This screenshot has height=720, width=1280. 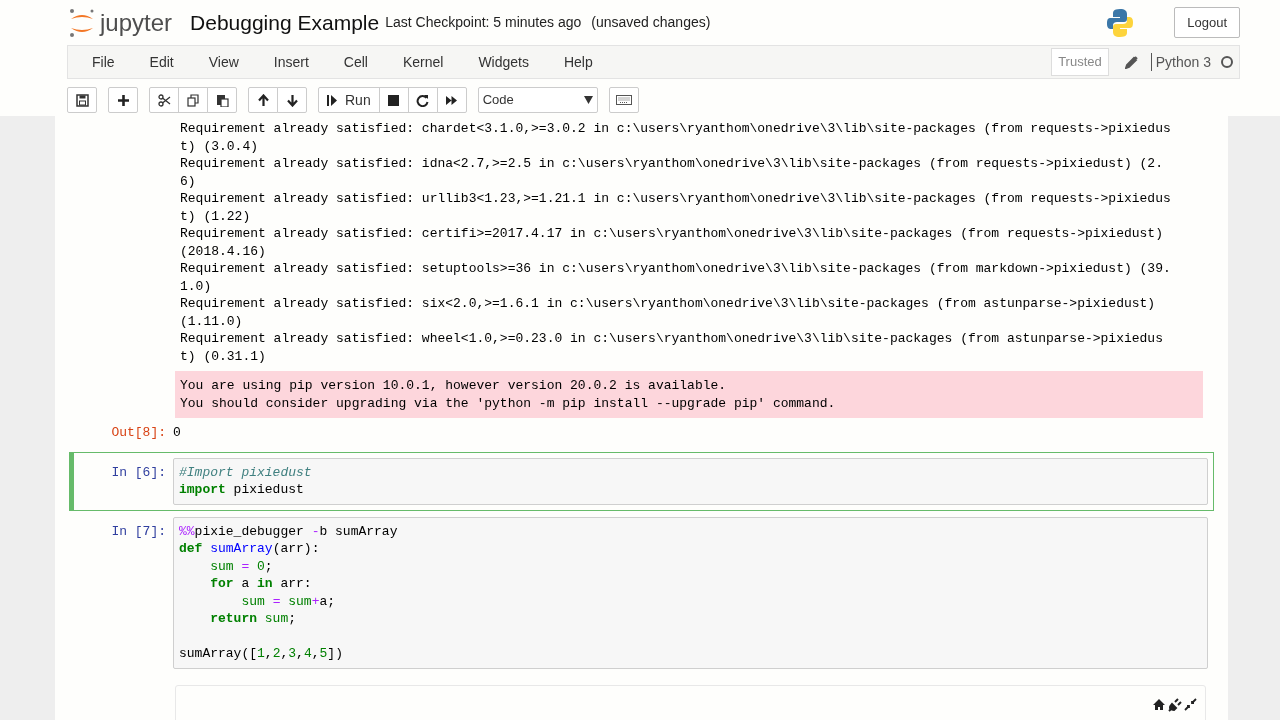 I want to click on input-prompt: In [7]:, so click(x=138, y=531).